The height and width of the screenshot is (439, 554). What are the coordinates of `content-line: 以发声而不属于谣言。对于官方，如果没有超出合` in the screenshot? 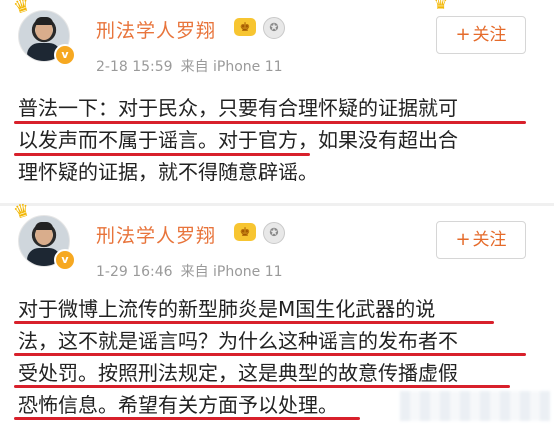 It's located at (238, 140).